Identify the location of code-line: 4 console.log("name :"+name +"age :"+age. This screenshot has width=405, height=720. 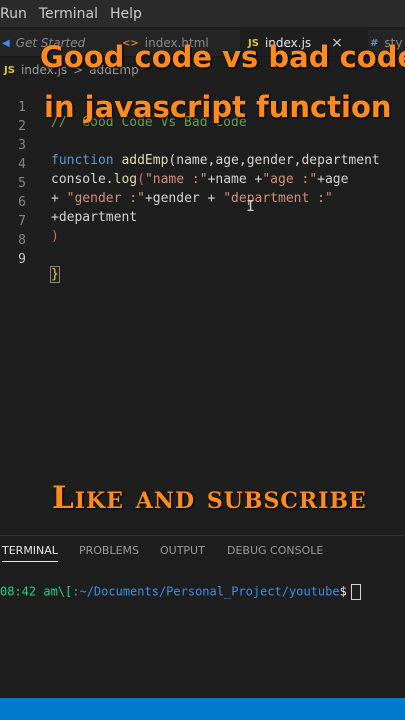
(202, 164).